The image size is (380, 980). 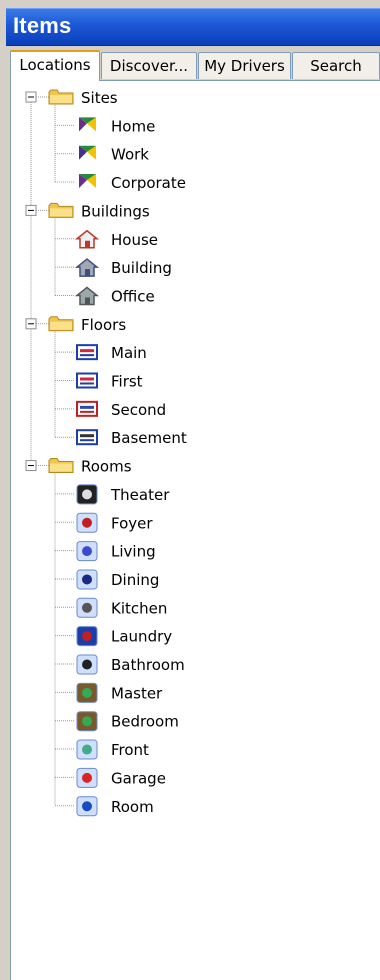 What do you see at coordinates (336, 65) in the screenshot?
I see `tab-search: Search` at bounding box center [336, 65].